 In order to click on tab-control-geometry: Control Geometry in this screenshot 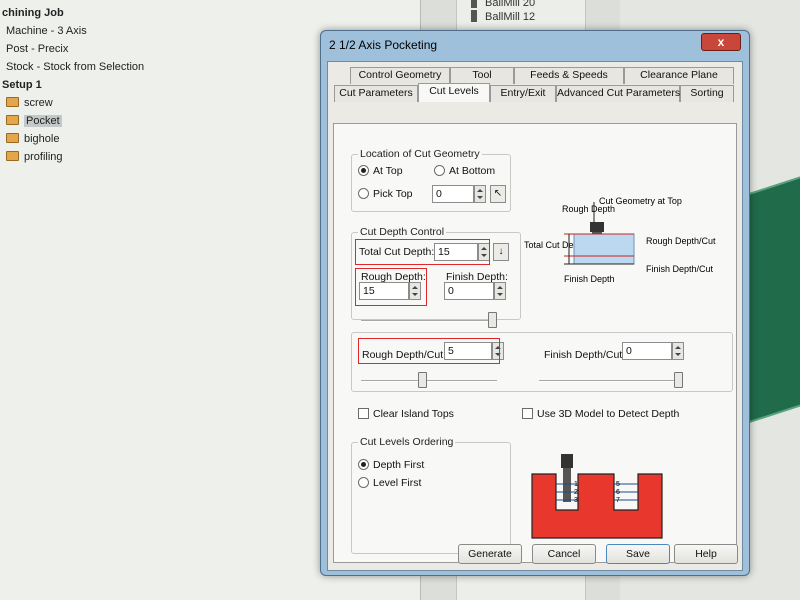, I will do `click(400, 75)`.